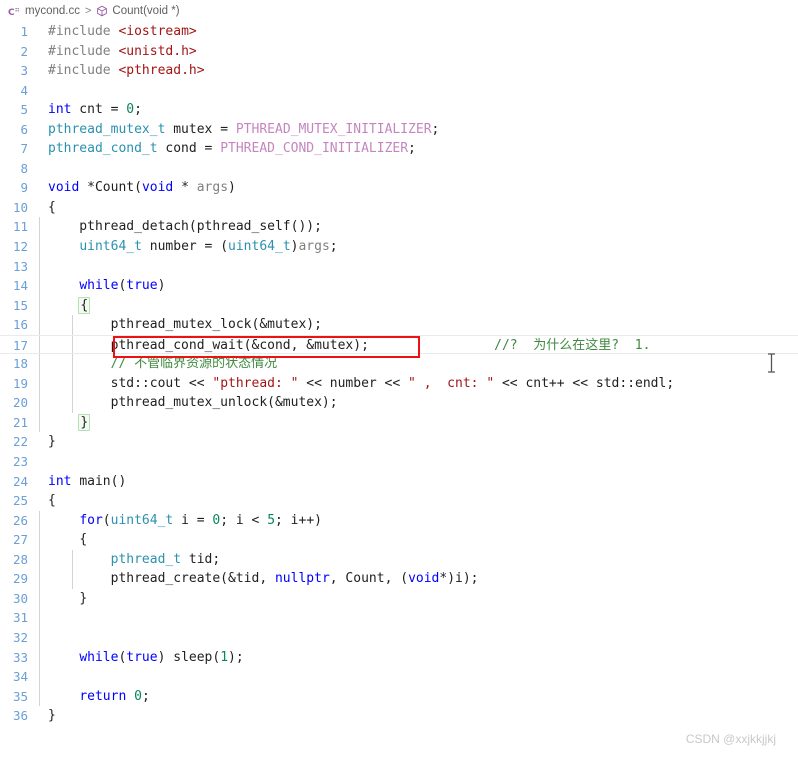 The width and height of the screenshot is (798, 763). I want to click on code-line-content: #include <unistd.h>, so click(418, 52).